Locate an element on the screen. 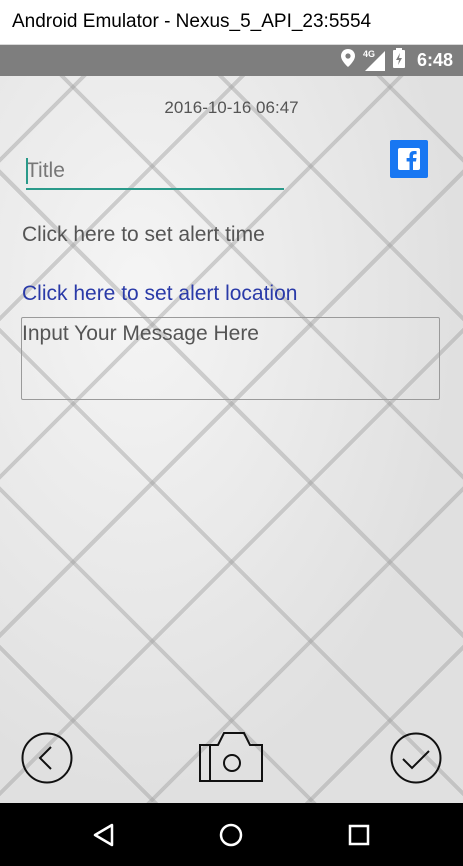  network-type-label: 4G is located at coordinates (368, 53).